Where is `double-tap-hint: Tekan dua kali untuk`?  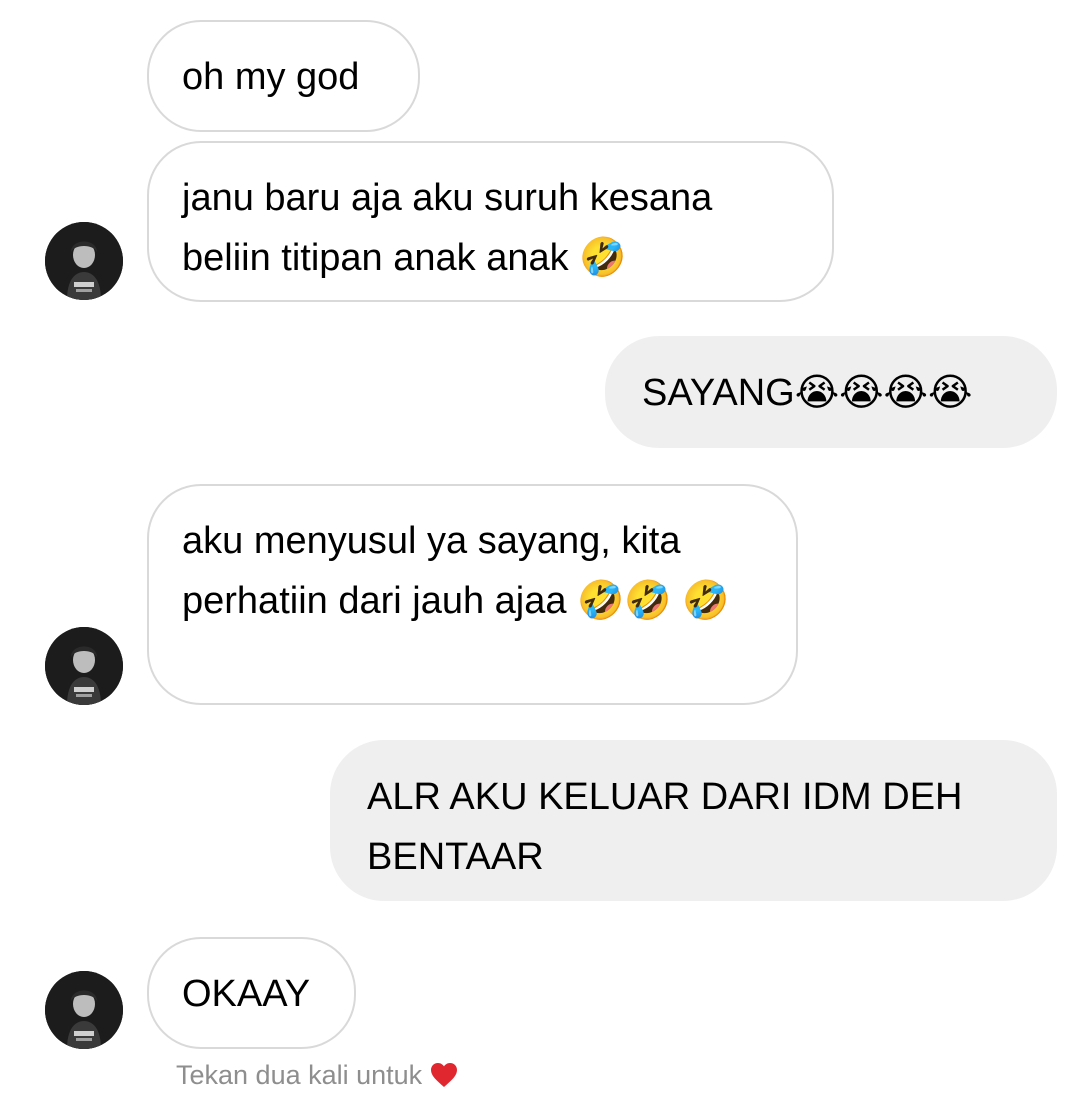
double-tap-hint: Tekan dua kali untuk is located at coordinates (317, 1077).